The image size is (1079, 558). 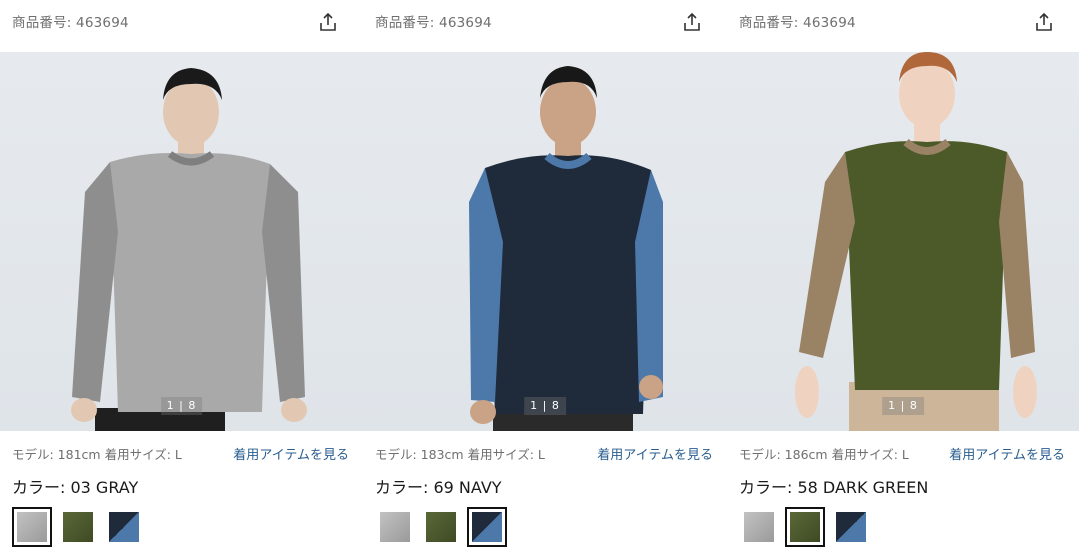 I want to click on model-info: モデル: 186cm 着用サイズ: L, so click(x=824, y=454).